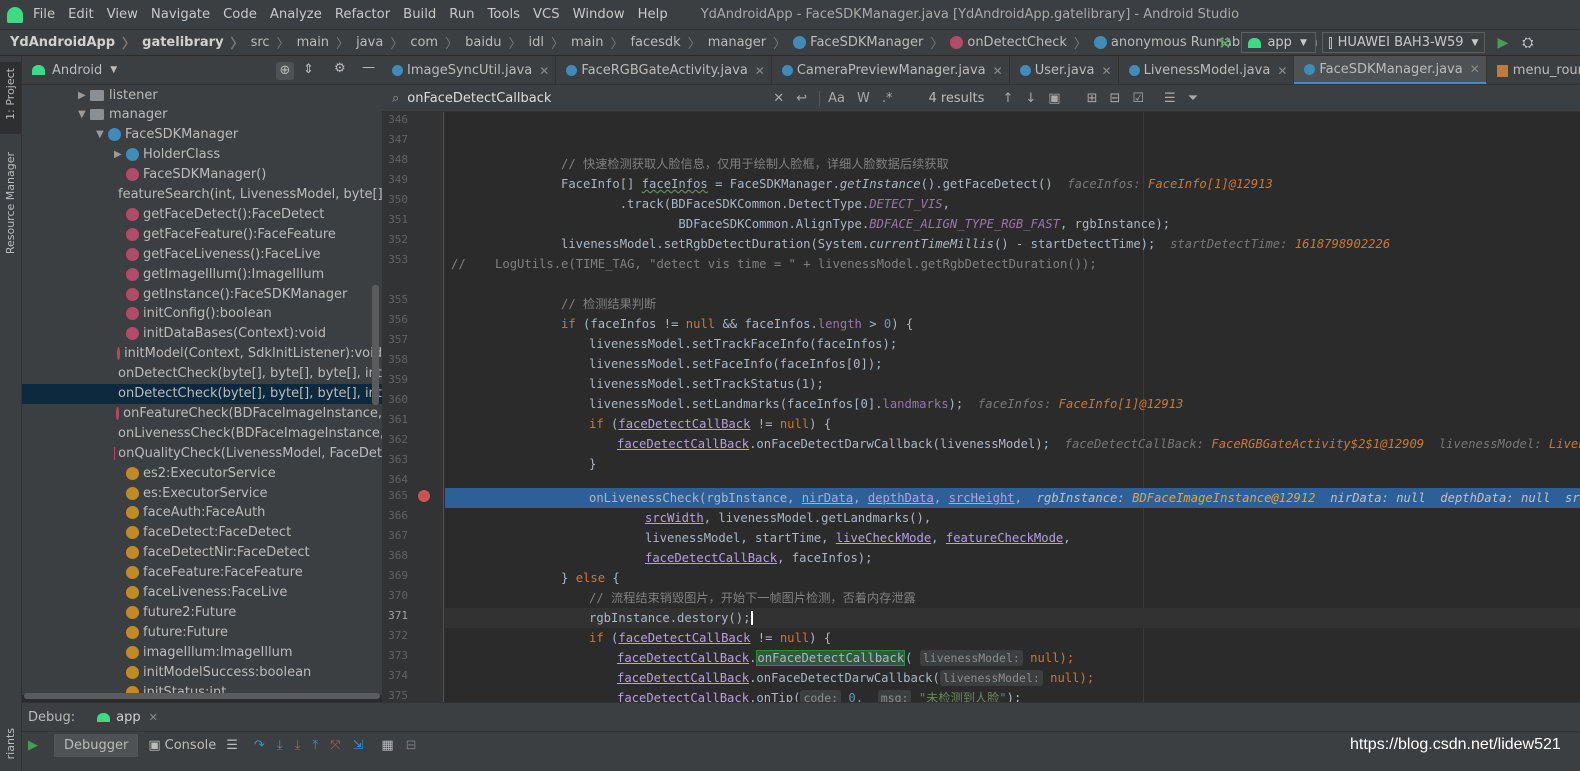 The width and height of the screenshot is (1580, 771). I want to click on whole-words-icon: W, so click(863, 98).